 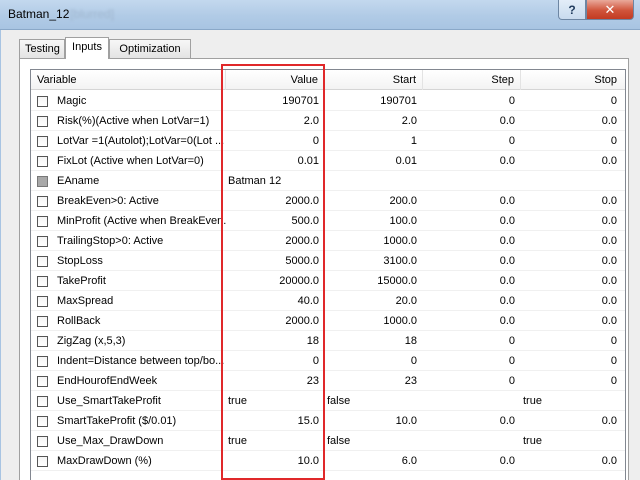 I want to click on help-button: ?, so click(x=572, y=10).